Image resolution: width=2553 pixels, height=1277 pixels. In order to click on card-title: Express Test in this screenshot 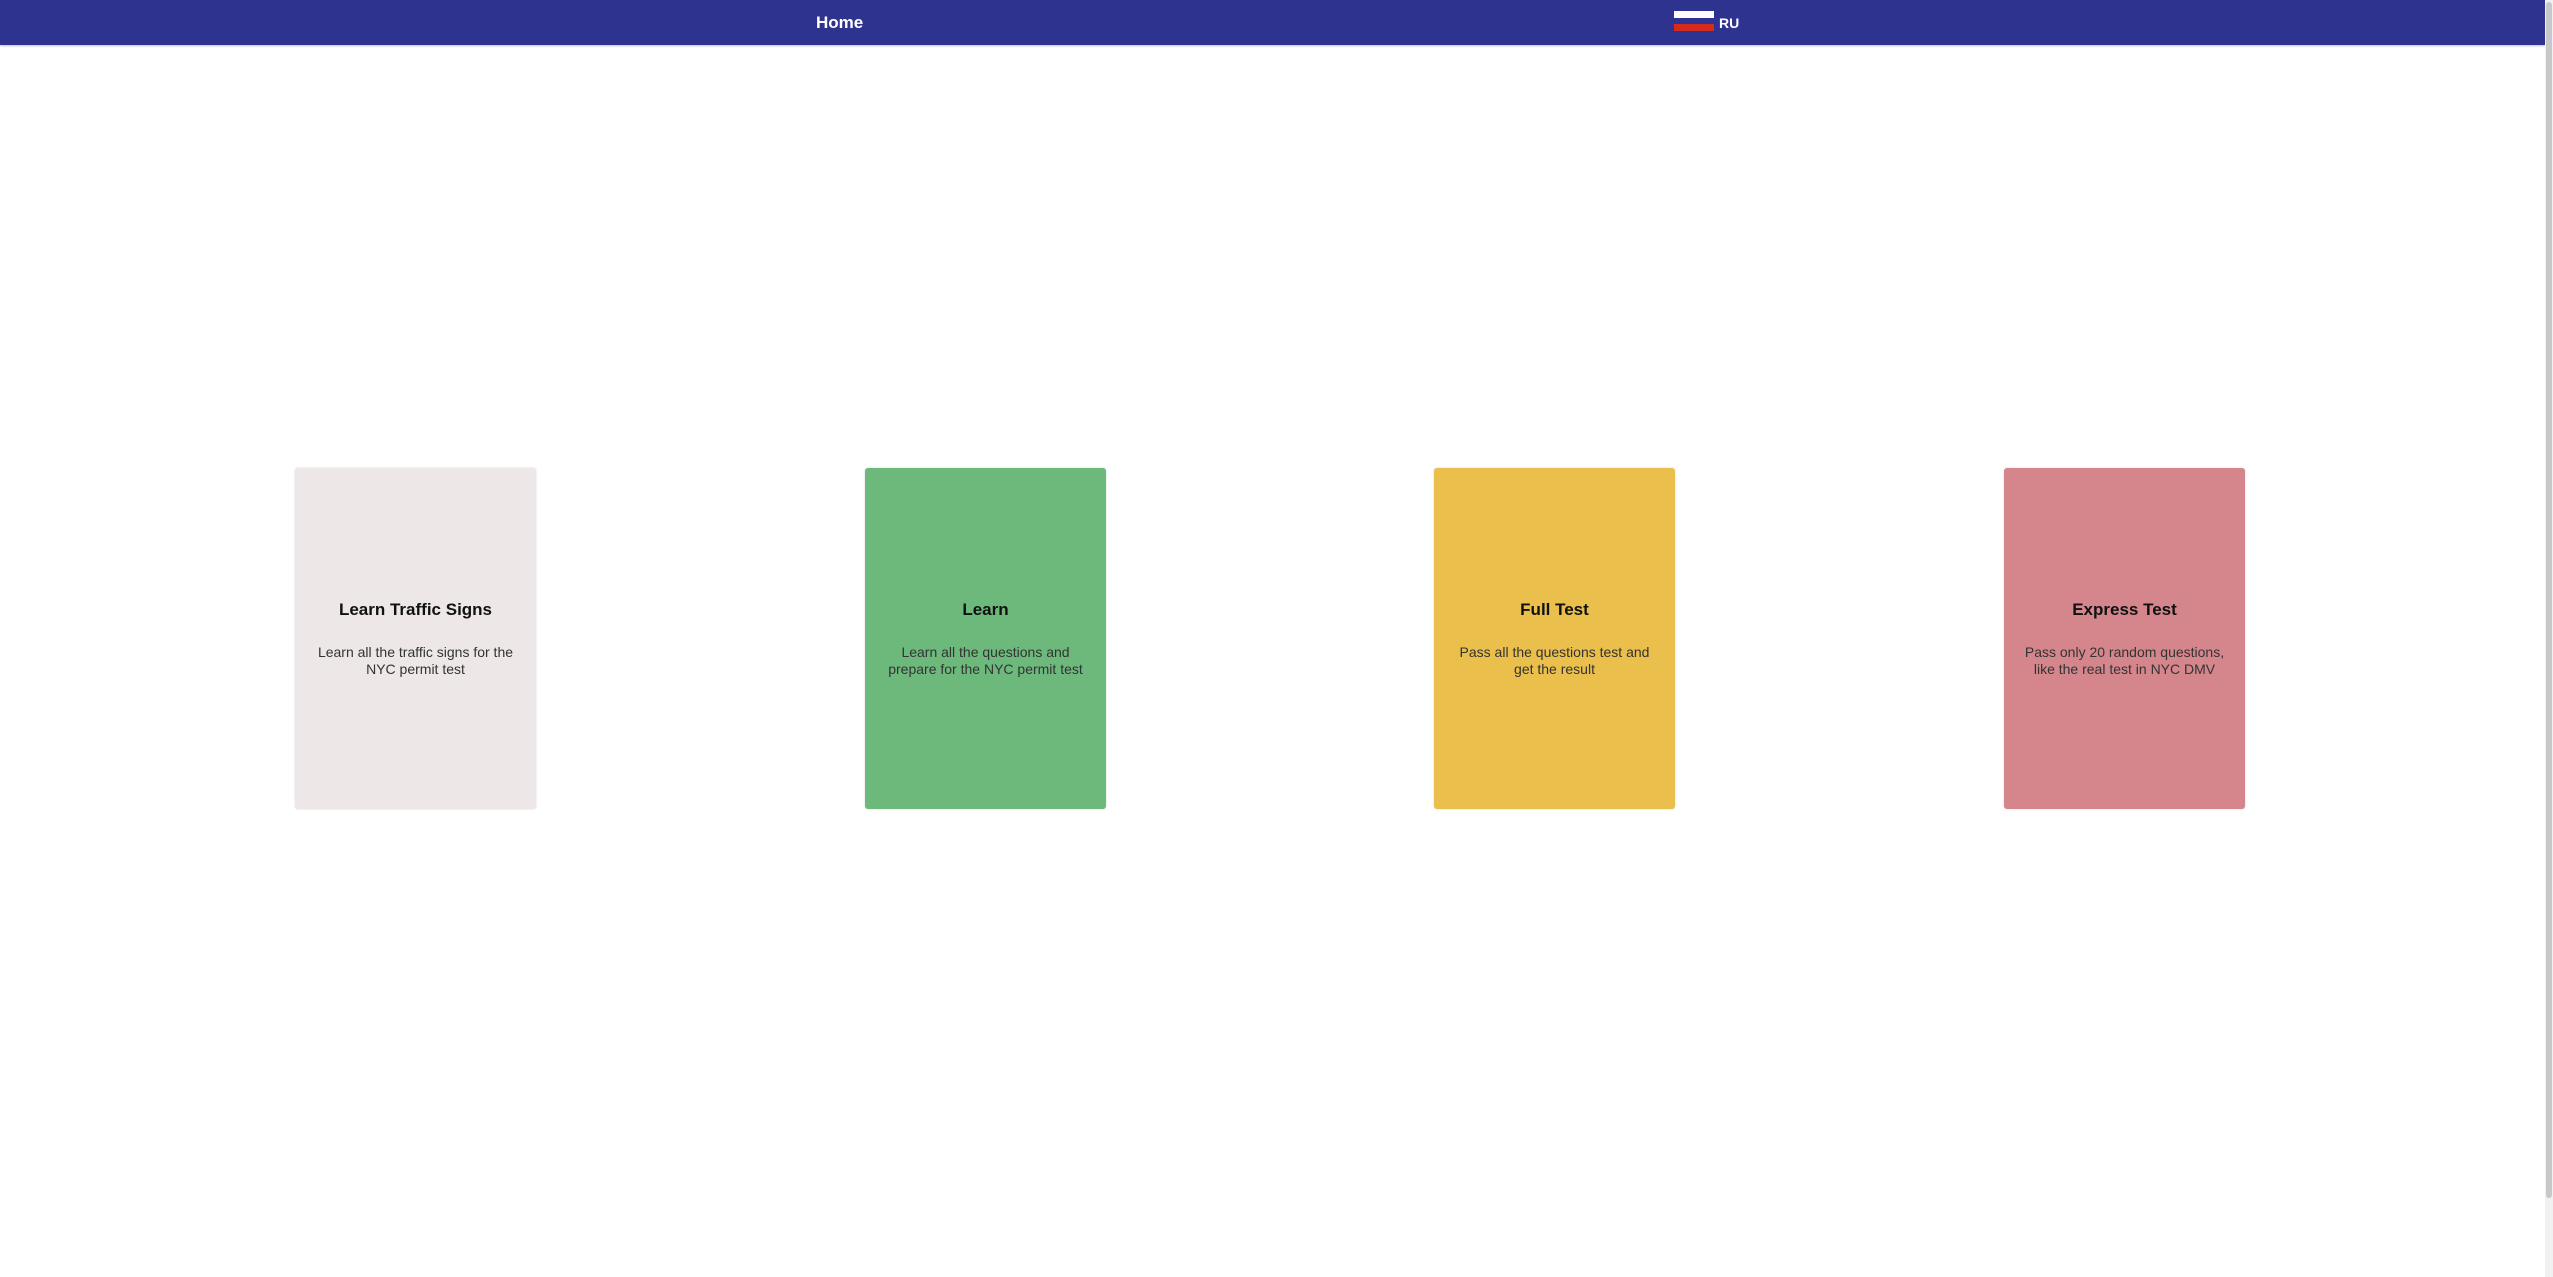, I will do `click(2124, 609)`.